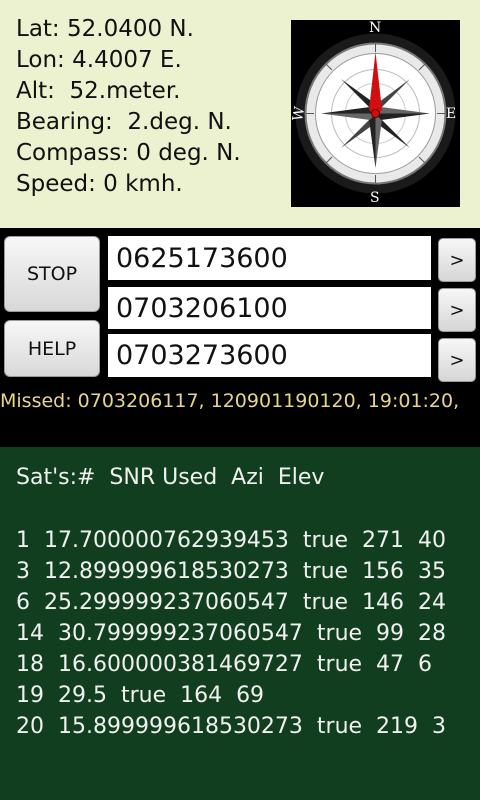 The image size is (480, 800). What do you see at coordinates (52, 274) in the screenshot?
I see `stop-button: STOP` at bounding box center [52, 274].